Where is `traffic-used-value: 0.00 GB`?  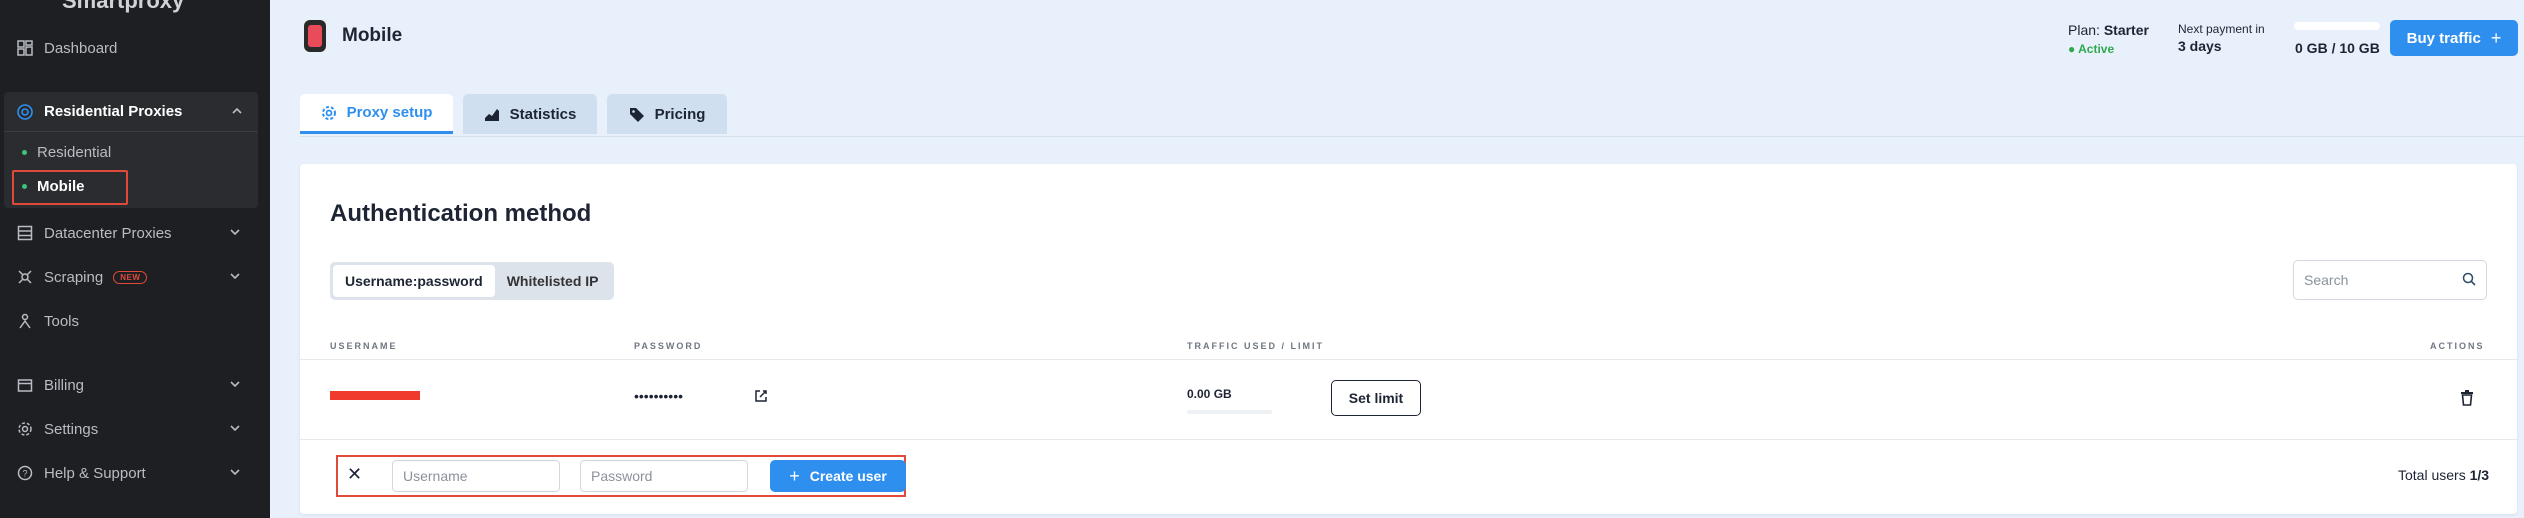
traffic-used-value: 0.00 GB is located at coordinates (1209, 394).